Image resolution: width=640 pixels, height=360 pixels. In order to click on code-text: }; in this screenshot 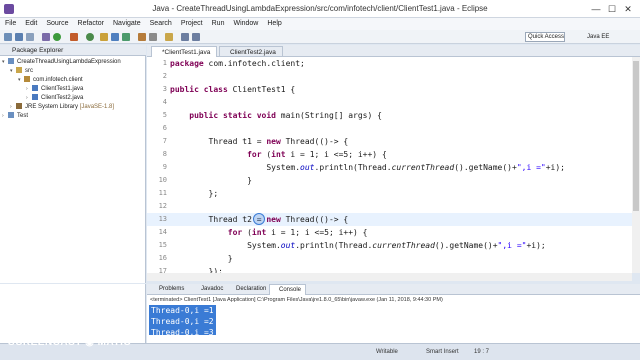, I will do `click(194, 193)`.